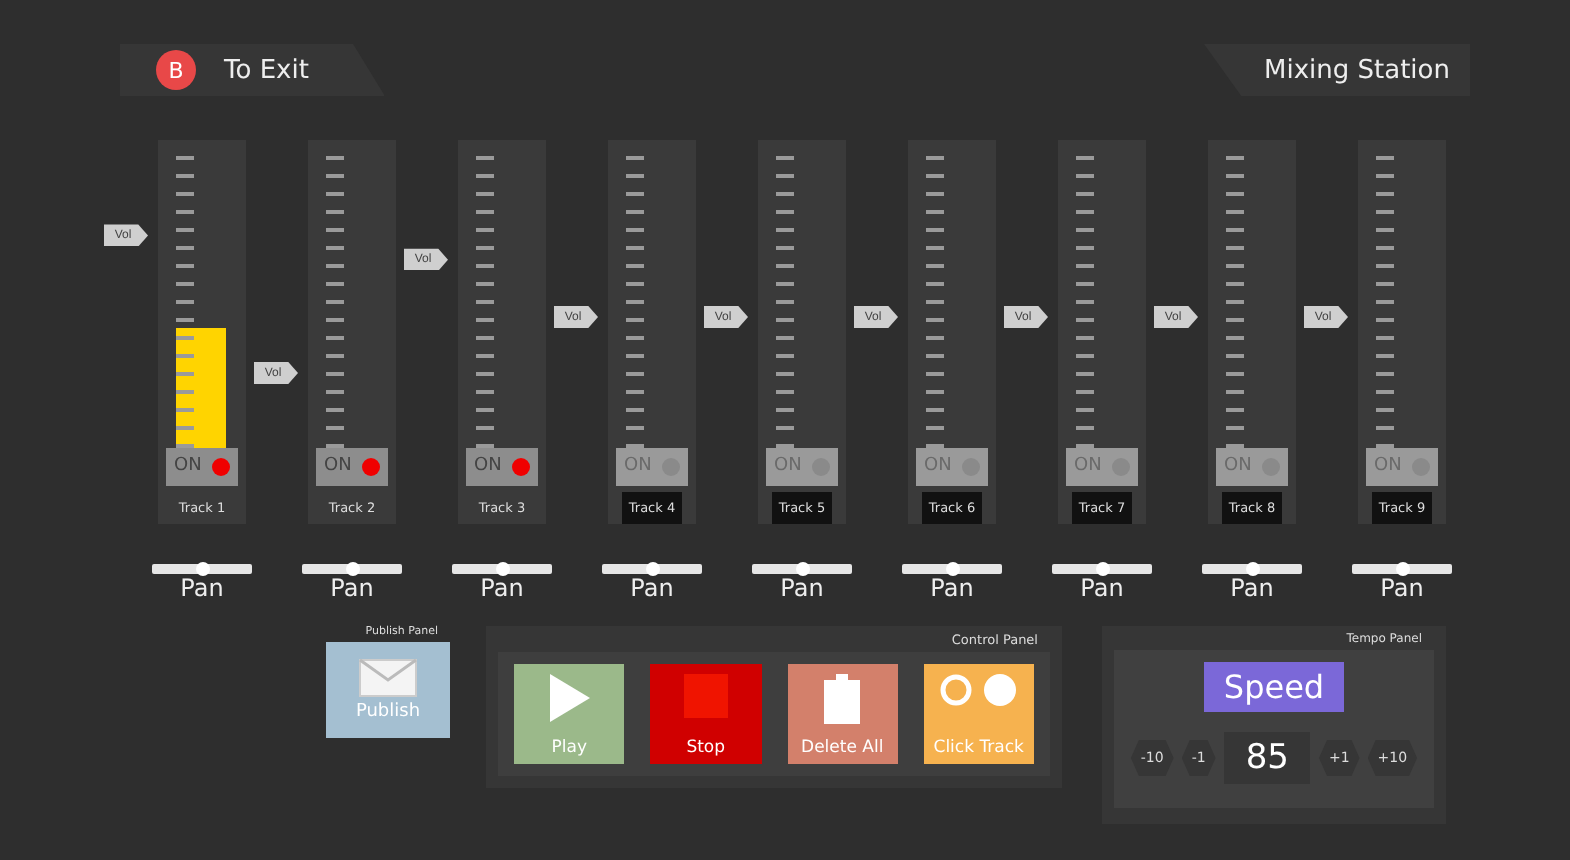 Image resolution: width=1570 pixels, height=860 pixels. I want to click on speed-label: Speed, so click(1274, 687).